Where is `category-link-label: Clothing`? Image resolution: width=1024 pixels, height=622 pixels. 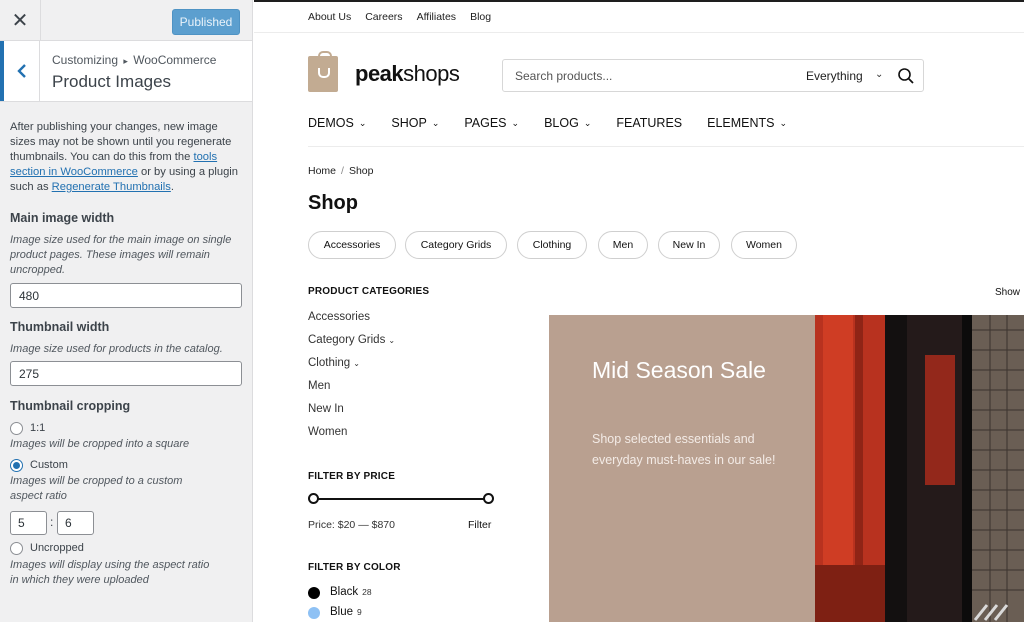
category-link-label: Clothing is located at coordinates (329, 363).